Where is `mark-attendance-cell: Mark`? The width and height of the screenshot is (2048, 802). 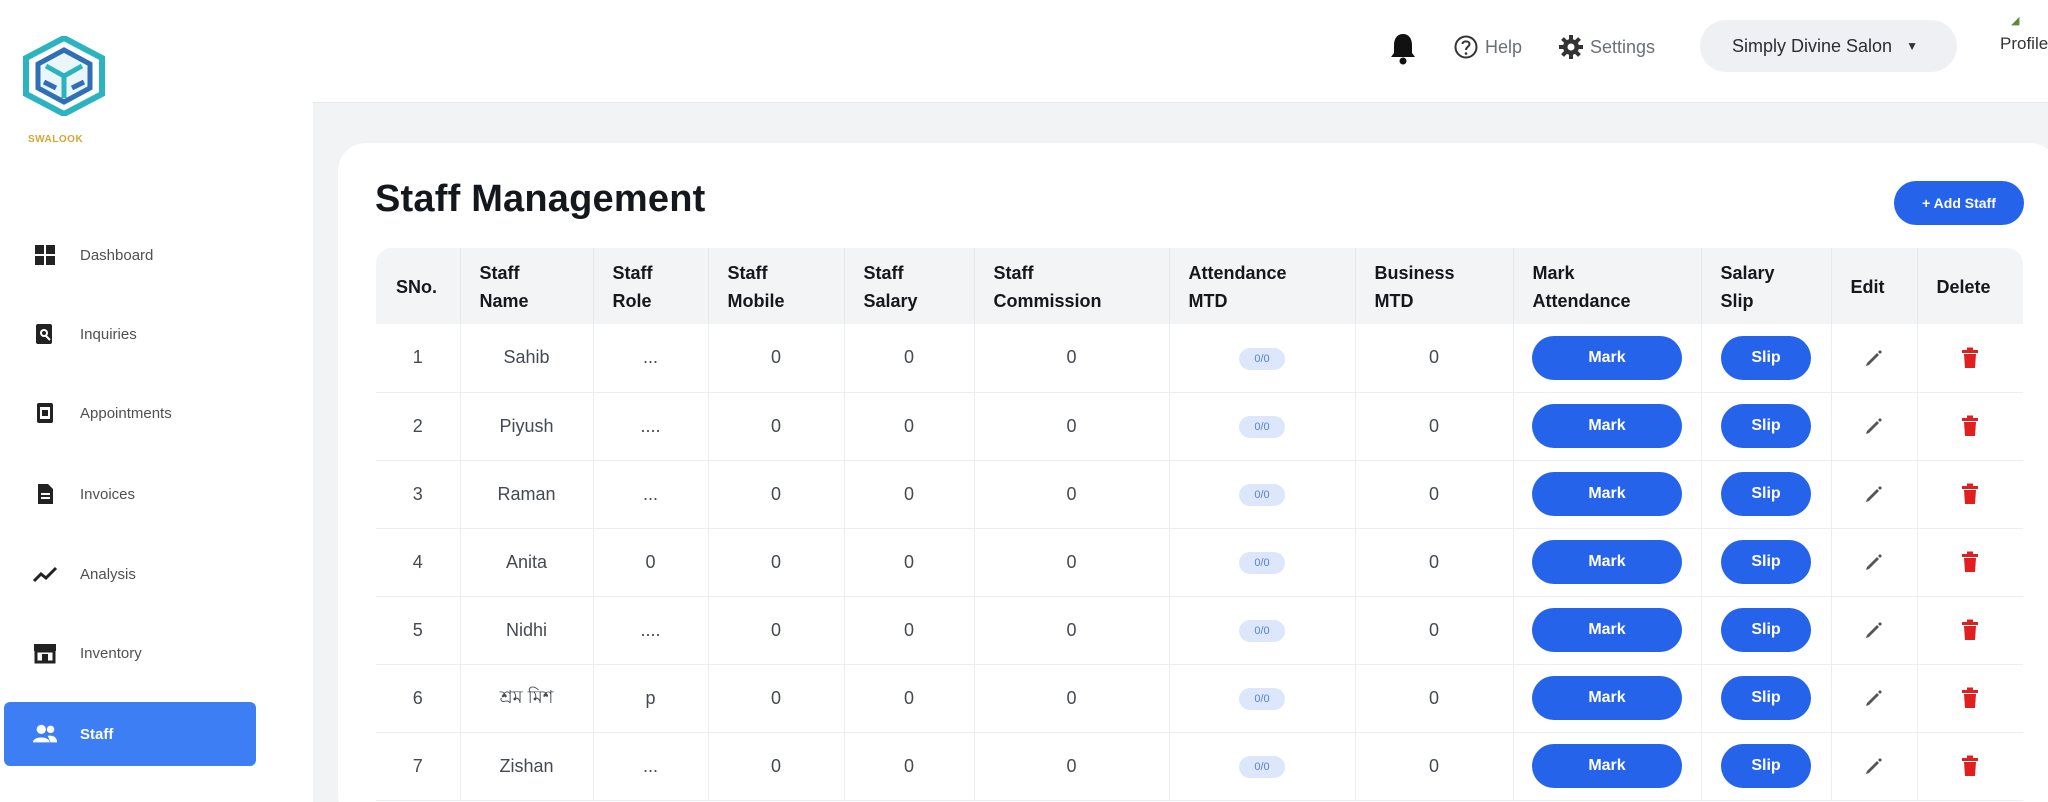 mark-attendance-cell: Mark is located at coordinates (1607, 494).